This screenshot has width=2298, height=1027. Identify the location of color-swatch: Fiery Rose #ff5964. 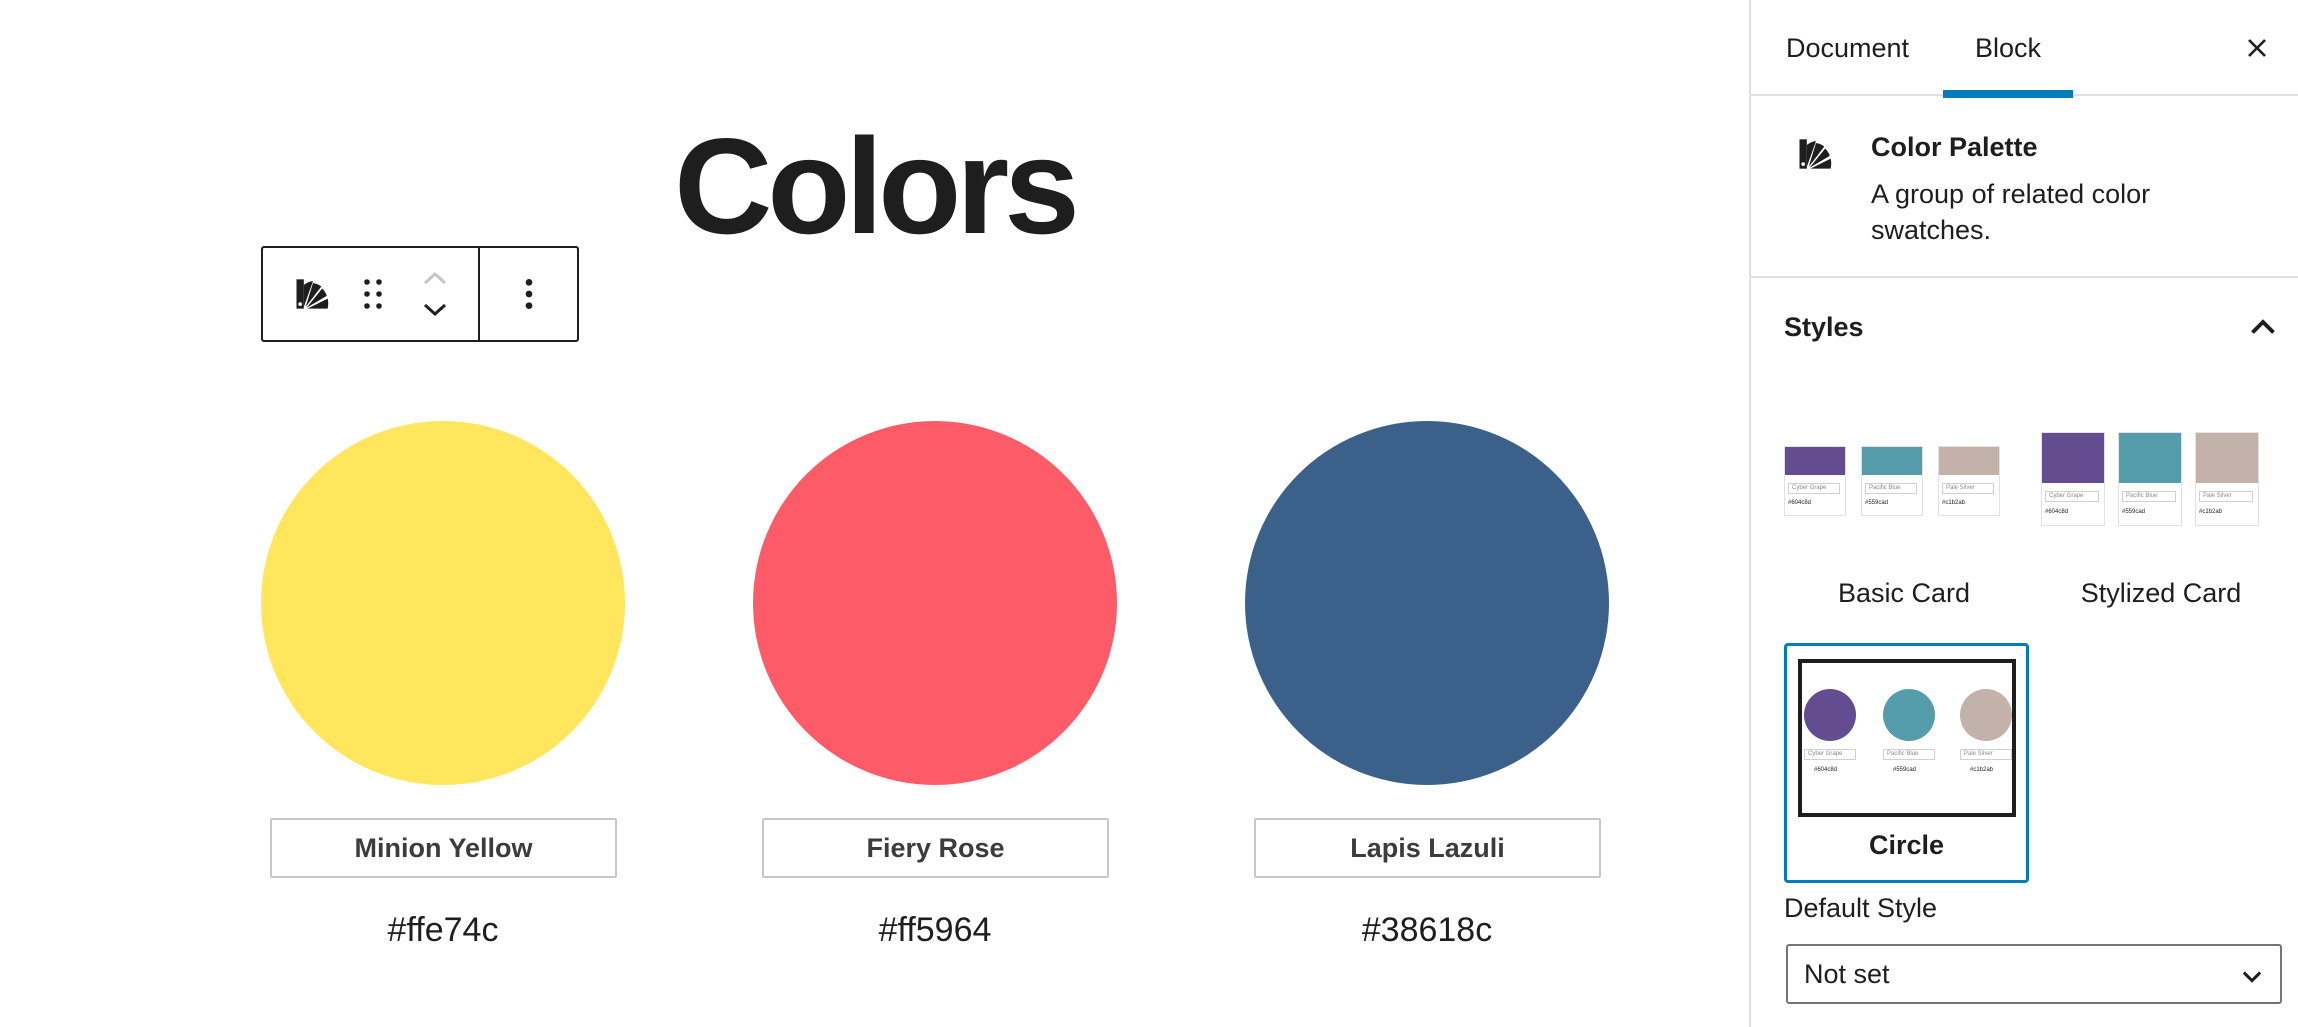
(935, 685).